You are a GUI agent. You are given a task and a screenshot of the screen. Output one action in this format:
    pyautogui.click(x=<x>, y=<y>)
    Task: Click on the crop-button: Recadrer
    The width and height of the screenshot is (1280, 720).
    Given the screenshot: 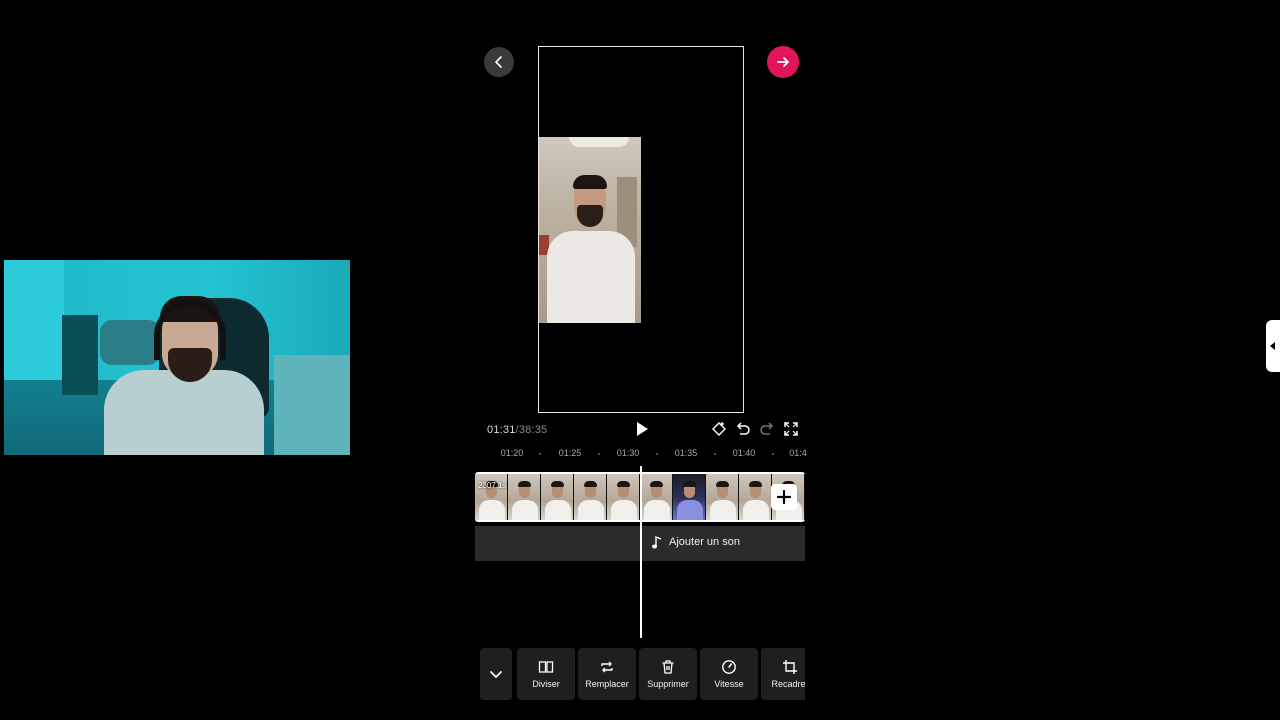 What is the action you would take?
    pyautogui.click(x=783, y=674)
    